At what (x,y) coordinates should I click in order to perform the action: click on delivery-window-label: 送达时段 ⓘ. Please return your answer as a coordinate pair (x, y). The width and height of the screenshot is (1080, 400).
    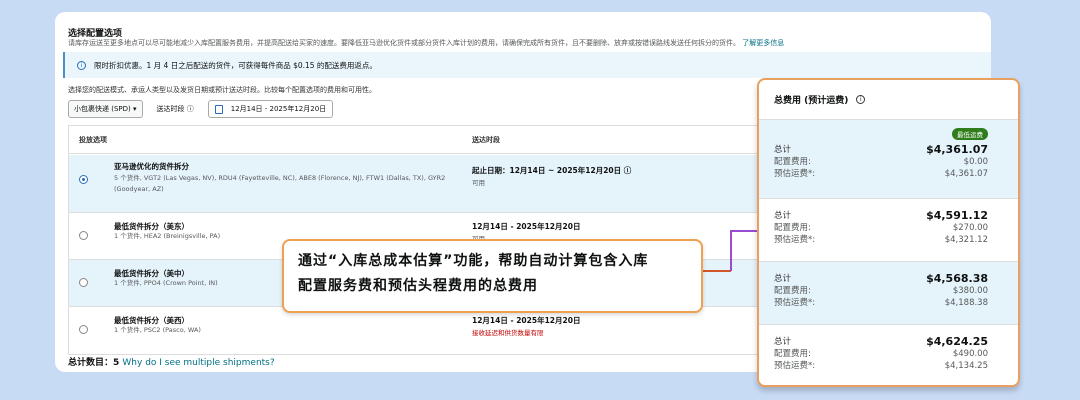
    Looking at the image, I should click on (175, 109).